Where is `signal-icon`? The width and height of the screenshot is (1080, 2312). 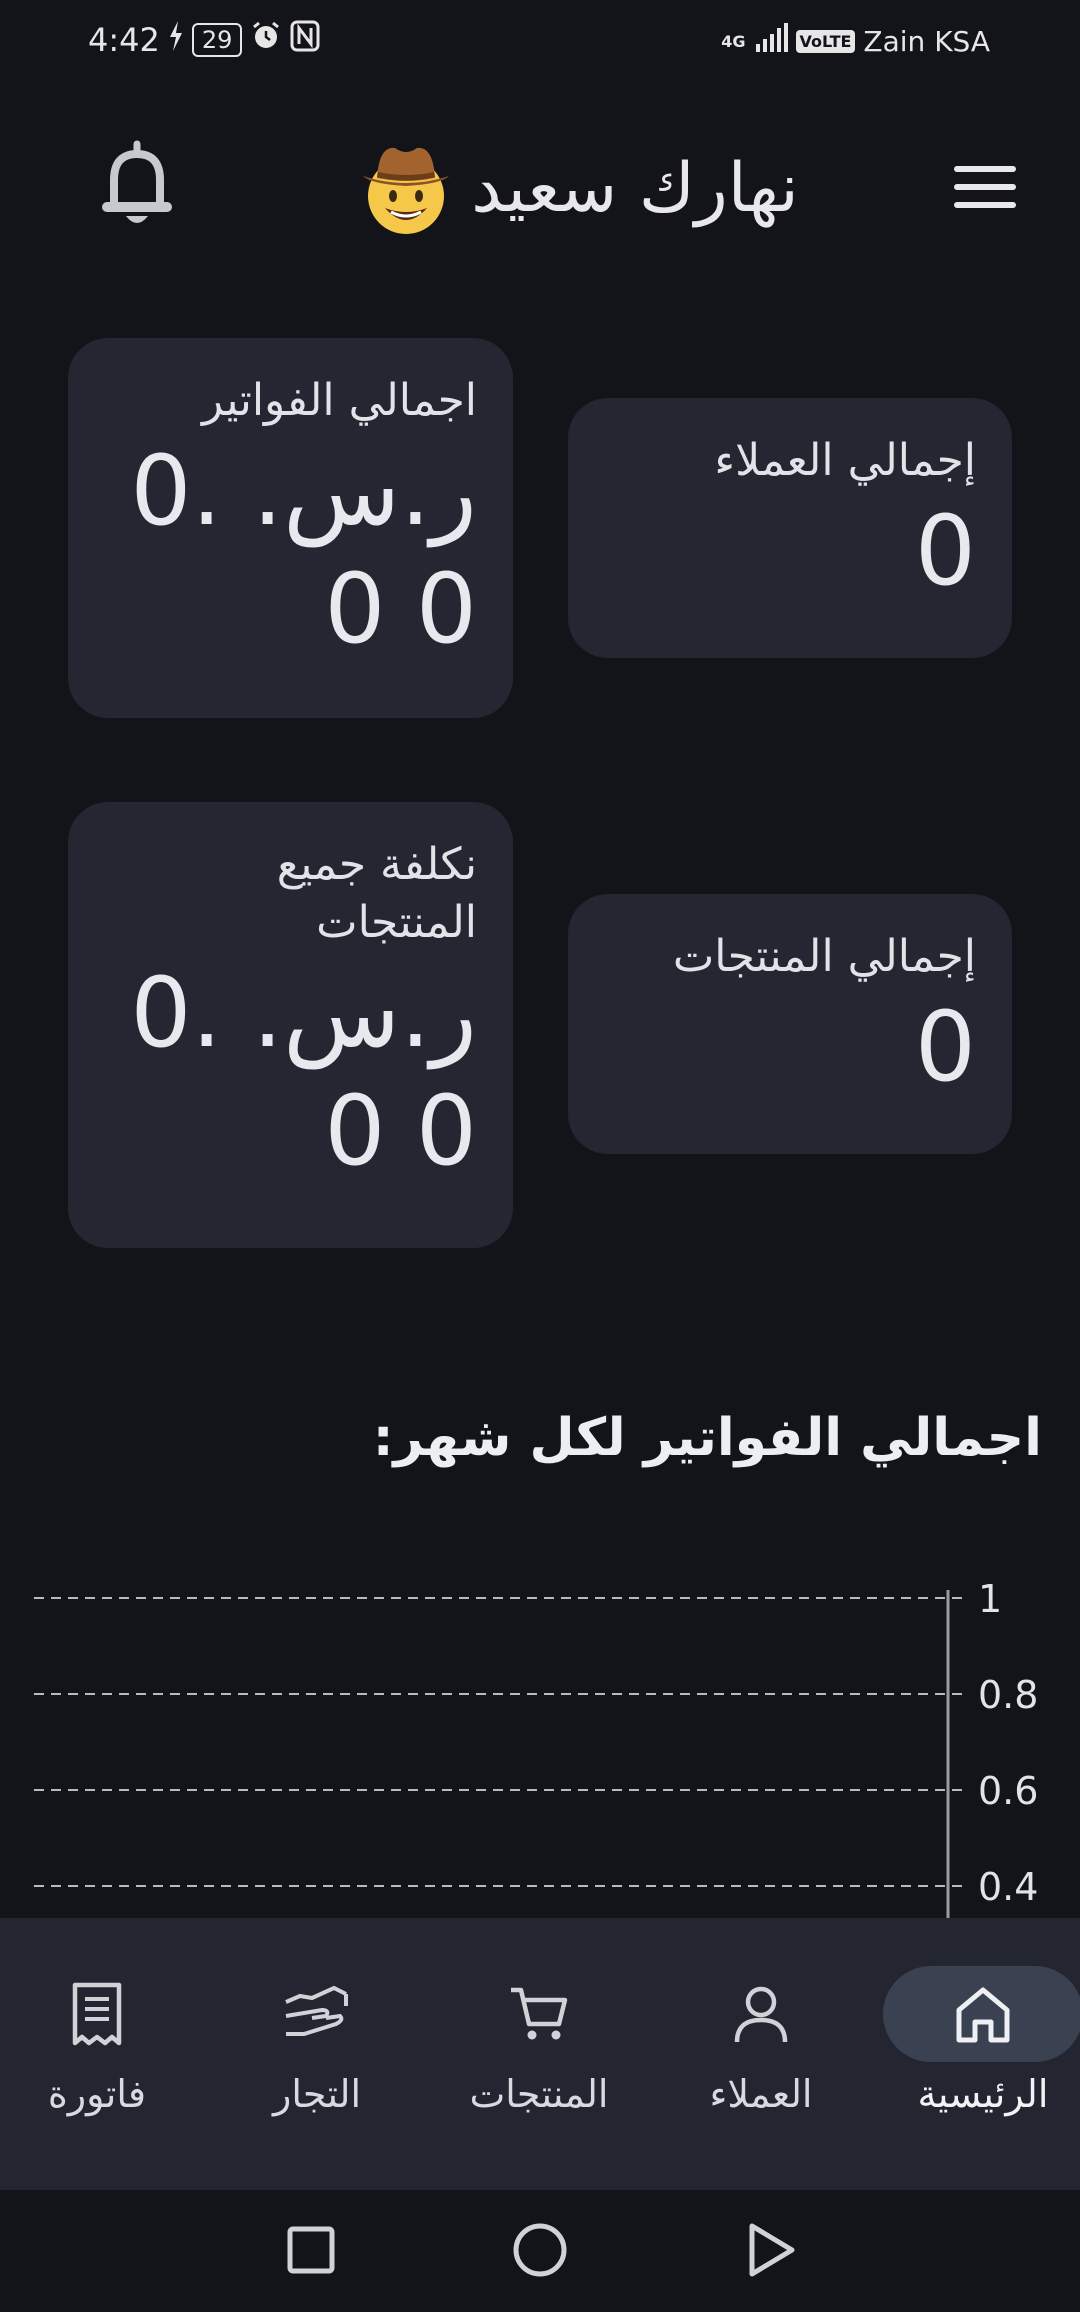 signal-icon is located at coordinates (771, 41).